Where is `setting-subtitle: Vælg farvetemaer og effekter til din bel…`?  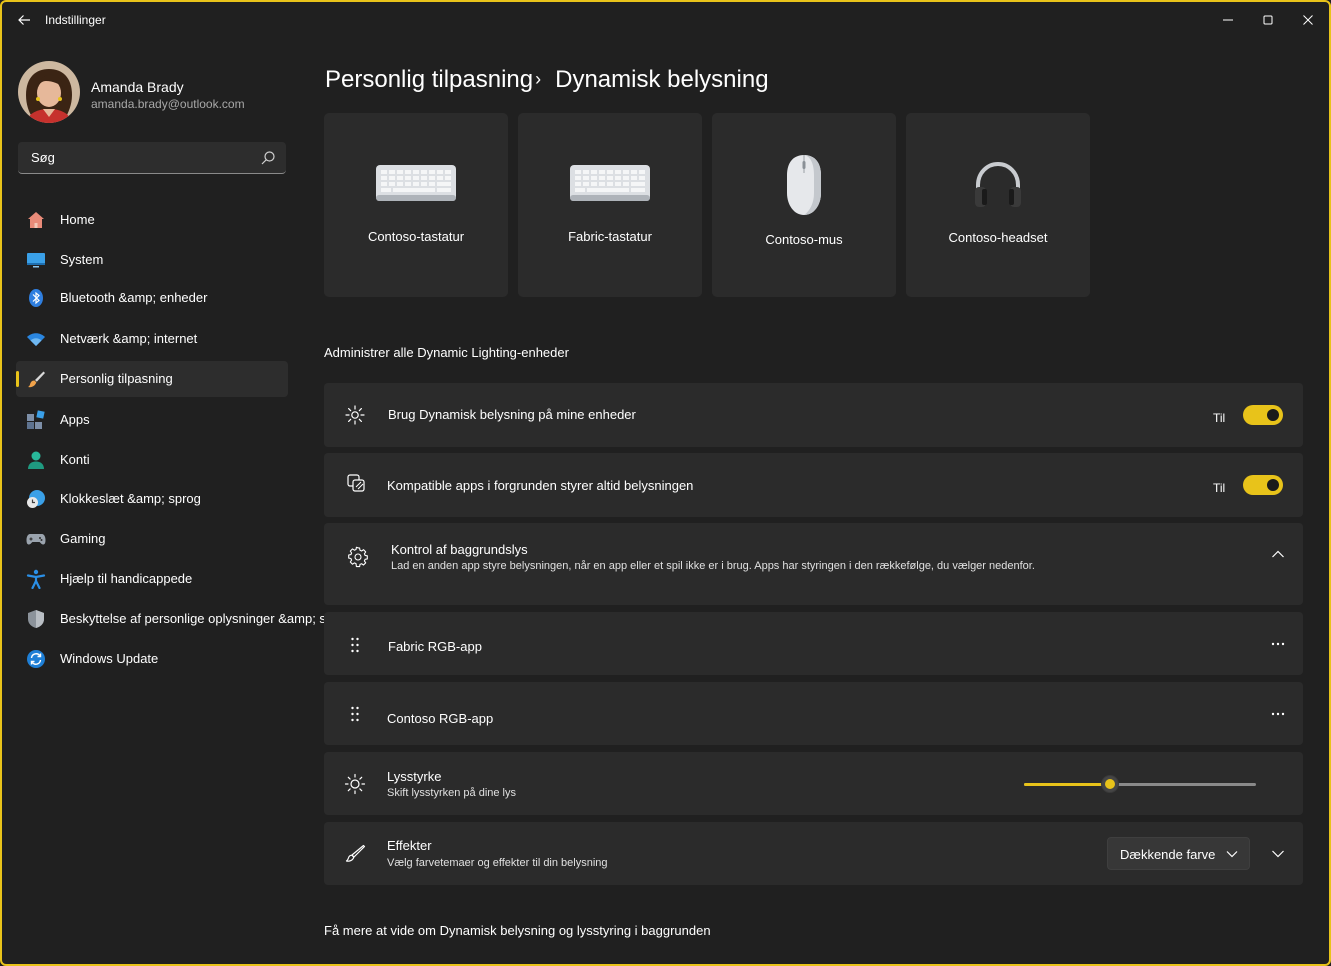
setting-subtitle: Vælg farvetemaer og effekter til din bel… is located at coordinates (497, 863).